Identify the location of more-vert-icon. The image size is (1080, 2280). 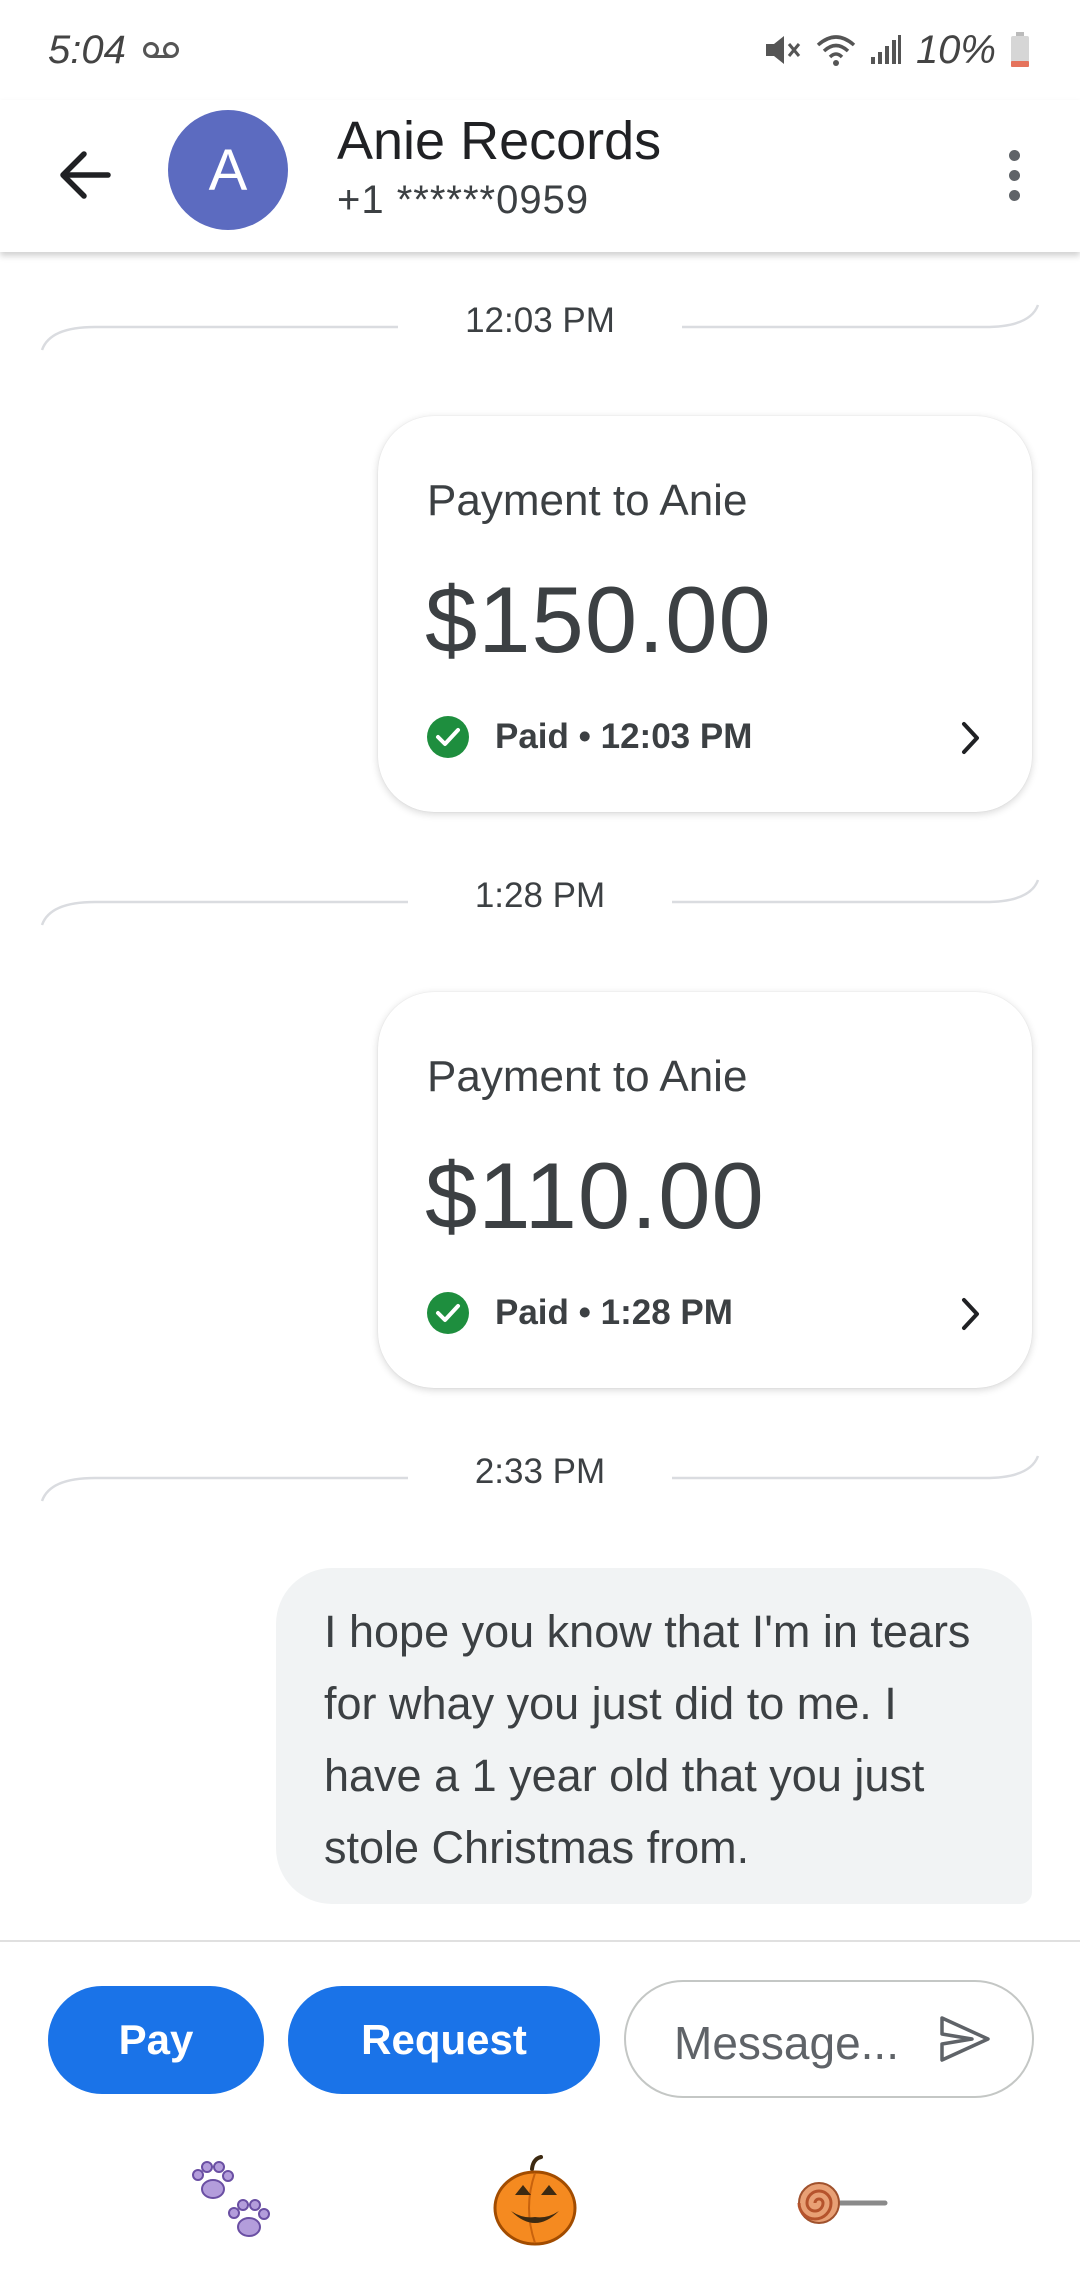
(1014, 155).